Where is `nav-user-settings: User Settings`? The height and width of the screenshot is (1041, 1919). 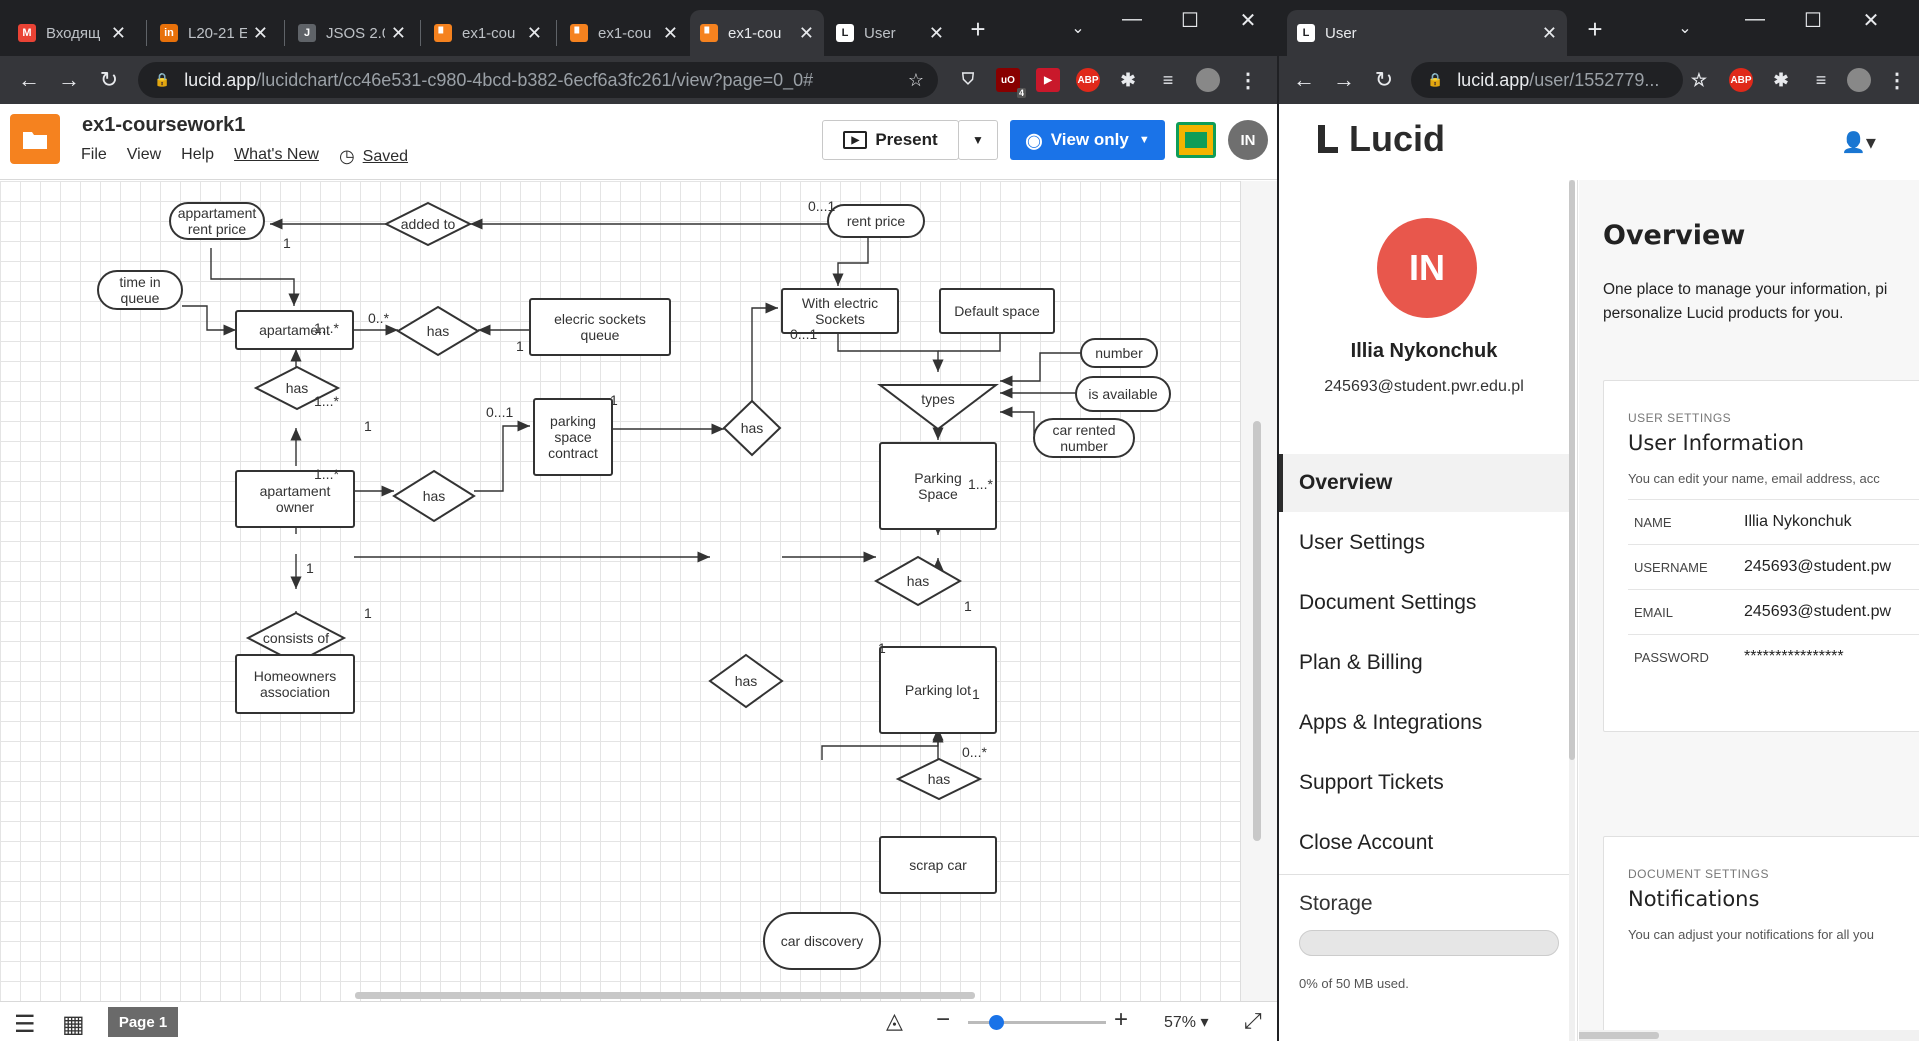
nav-user-settings: User Settings is located at coordinates (1424, 543).